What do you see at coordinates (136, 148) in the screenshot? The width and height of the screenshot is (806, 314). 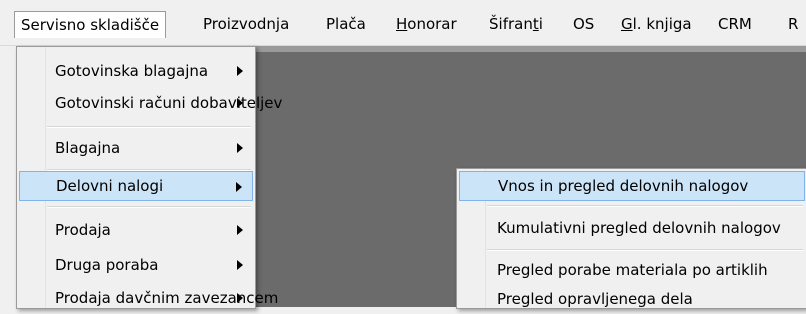 I see `menu-item-blagajna: Blagajna` at bounding box center [136, 148].